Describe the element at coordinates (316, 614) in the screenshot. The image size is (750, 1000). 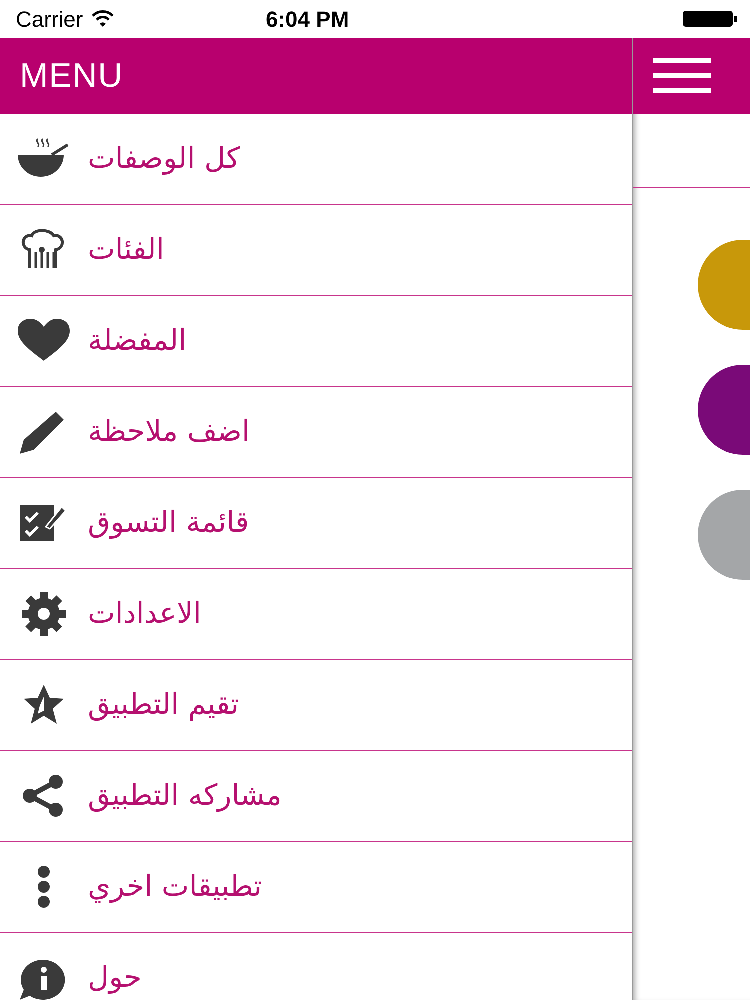
I see `menu-item: الاعدادات` at that location.